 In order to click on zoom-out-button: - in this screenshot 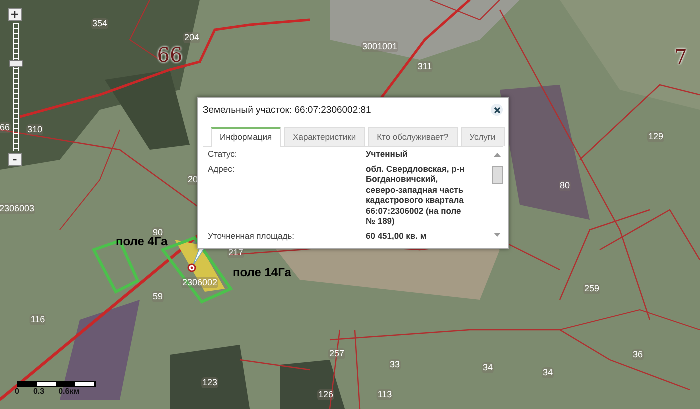, I will do `click(15, 159)`.